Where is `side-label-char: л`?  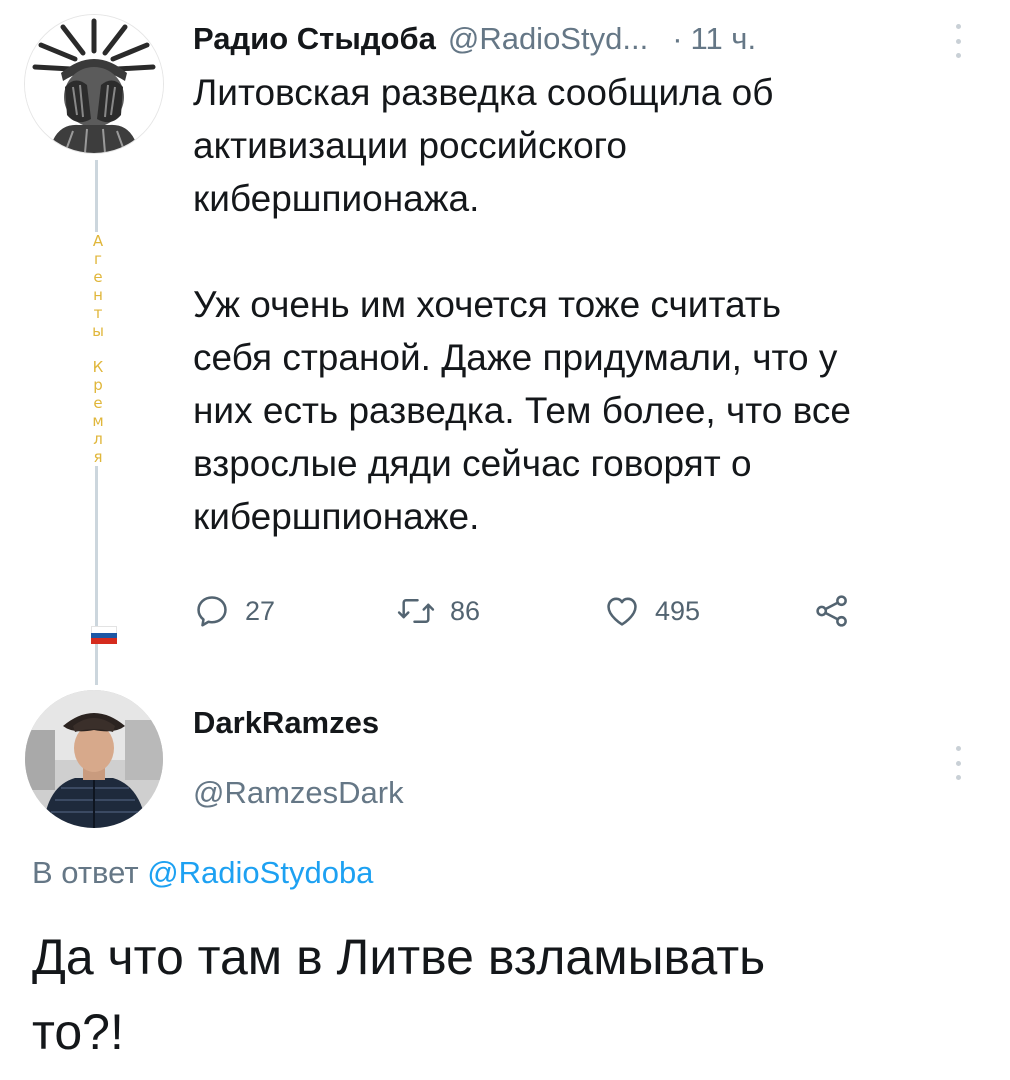 side-label-char: л is located at coordinates (98, 439).